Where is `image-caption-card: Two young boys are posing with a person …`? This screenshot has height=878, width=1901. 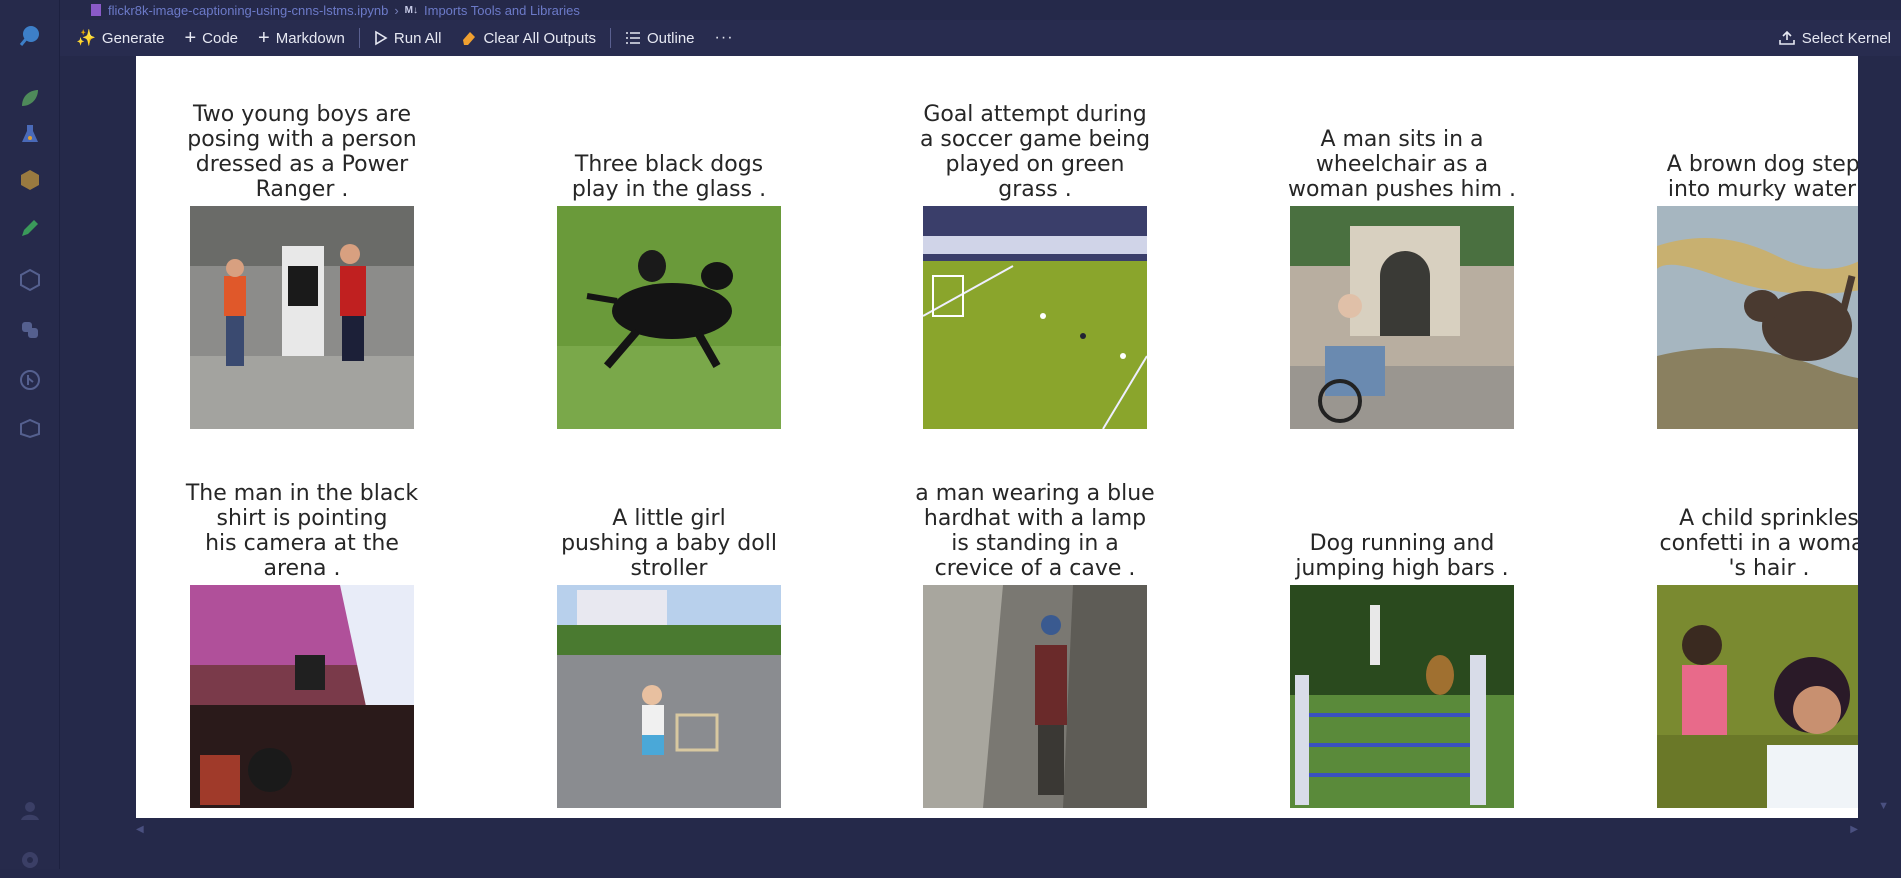 image-caption-card: Two young boys are posing with a person … is located at coordinates (302, 244).